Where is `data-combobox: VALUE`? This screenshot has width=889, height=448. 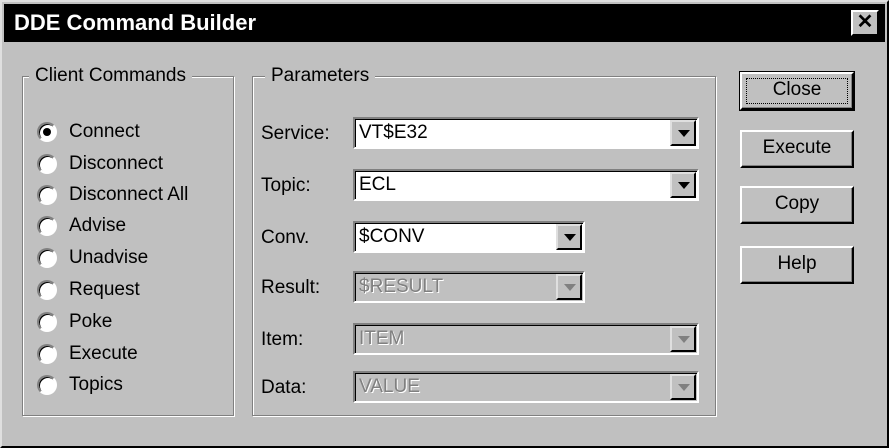 data-combobox: VALUE is located at coordinates (526, 387).